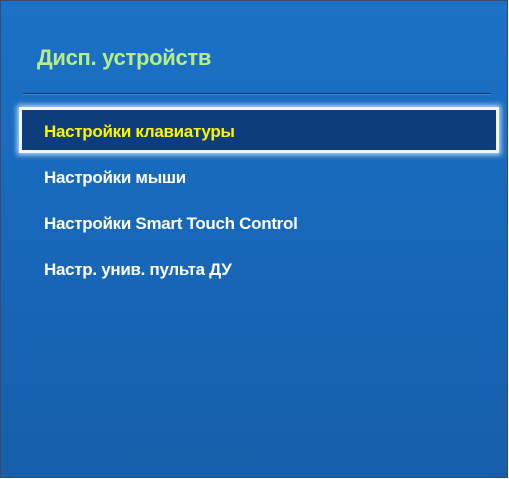 The height and width of the screenshot is (479, 509). What do you see at coordinates (124, 57) in the screenshot?
I see `panel-title: Дисп. устройств` at bounding box center [124, 57].